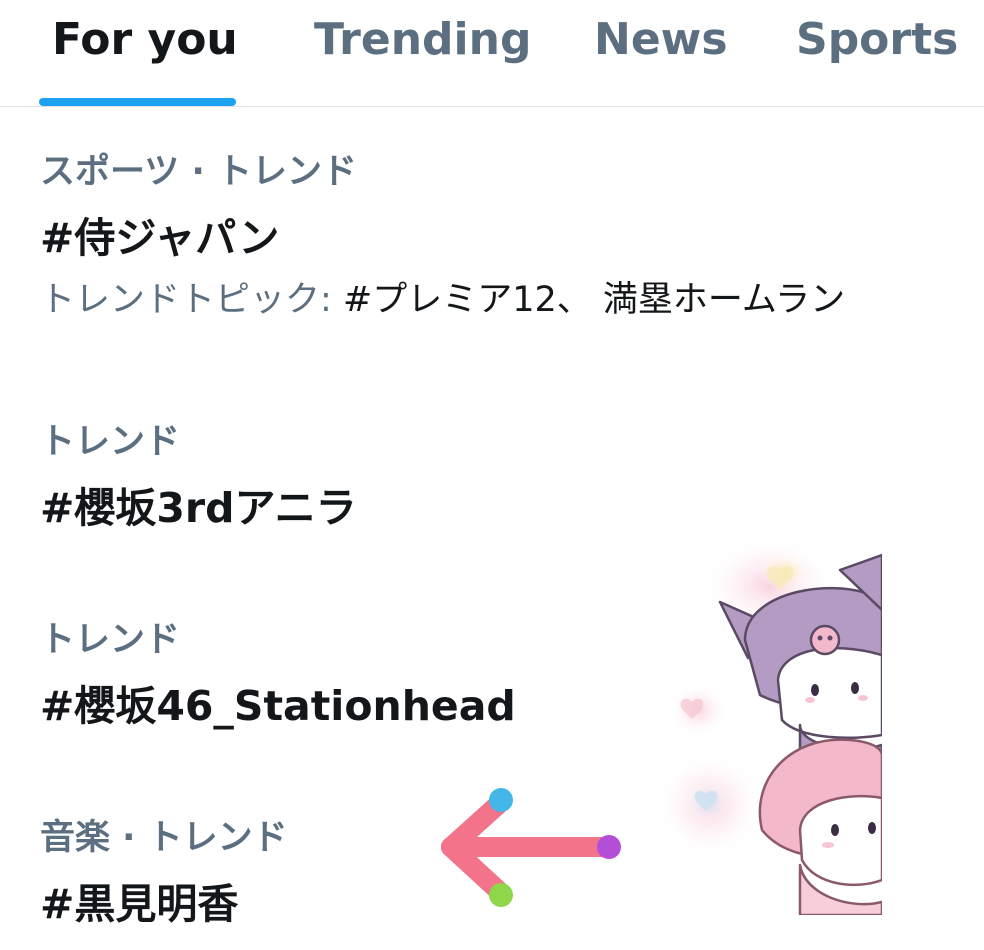 This screenshot has width=984, height=950. Describe the element at coordinates (531, 847) in the screenshot. I see `left-arrow-icon` at that location.